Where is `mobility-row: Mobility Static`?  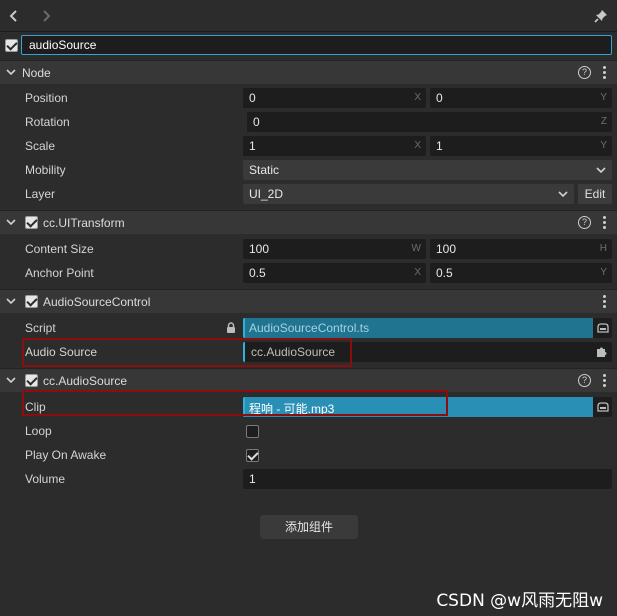 mobility-row: Mobility Static is located at coordinates (308, 170).